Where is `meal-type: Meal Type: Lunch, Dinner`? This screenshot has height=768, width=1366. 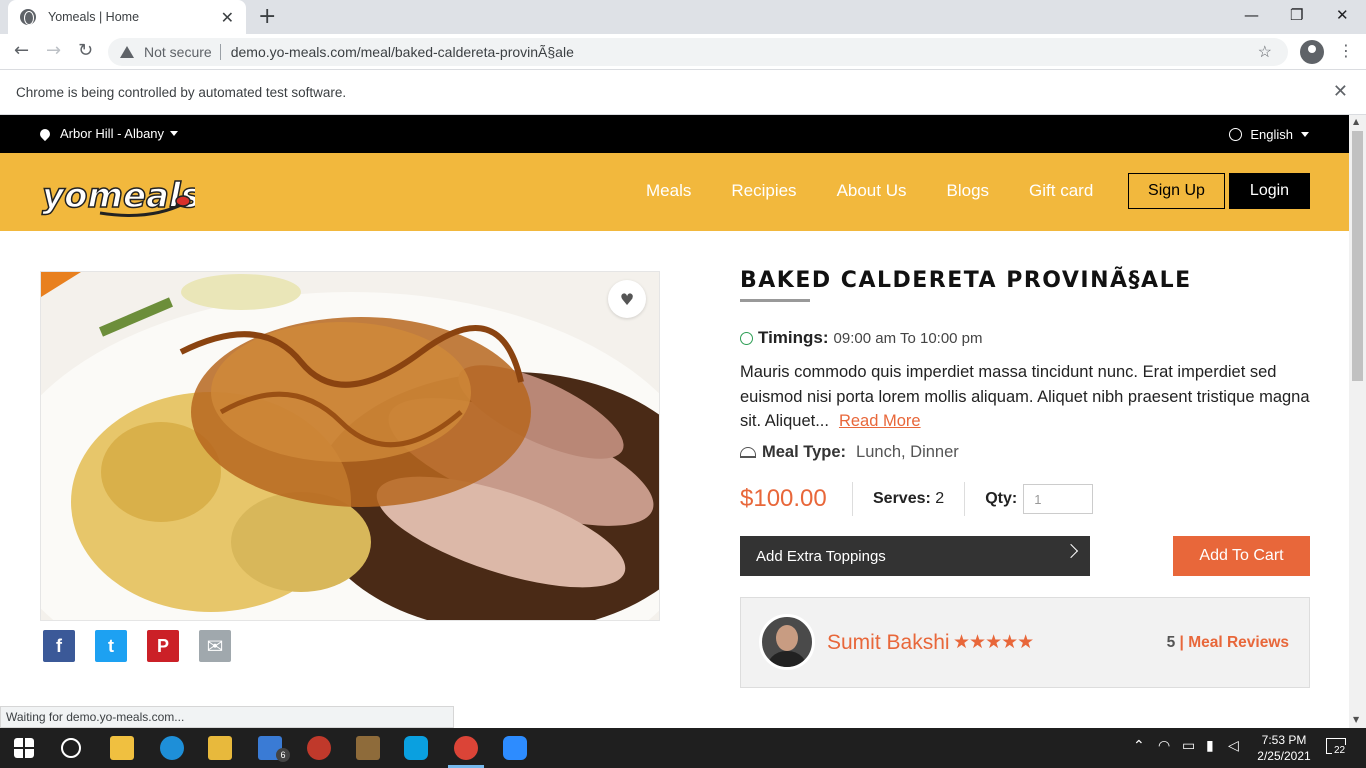 meal-type: Meal Type: Lunch, Dinner is located at coordinates (849, 452).